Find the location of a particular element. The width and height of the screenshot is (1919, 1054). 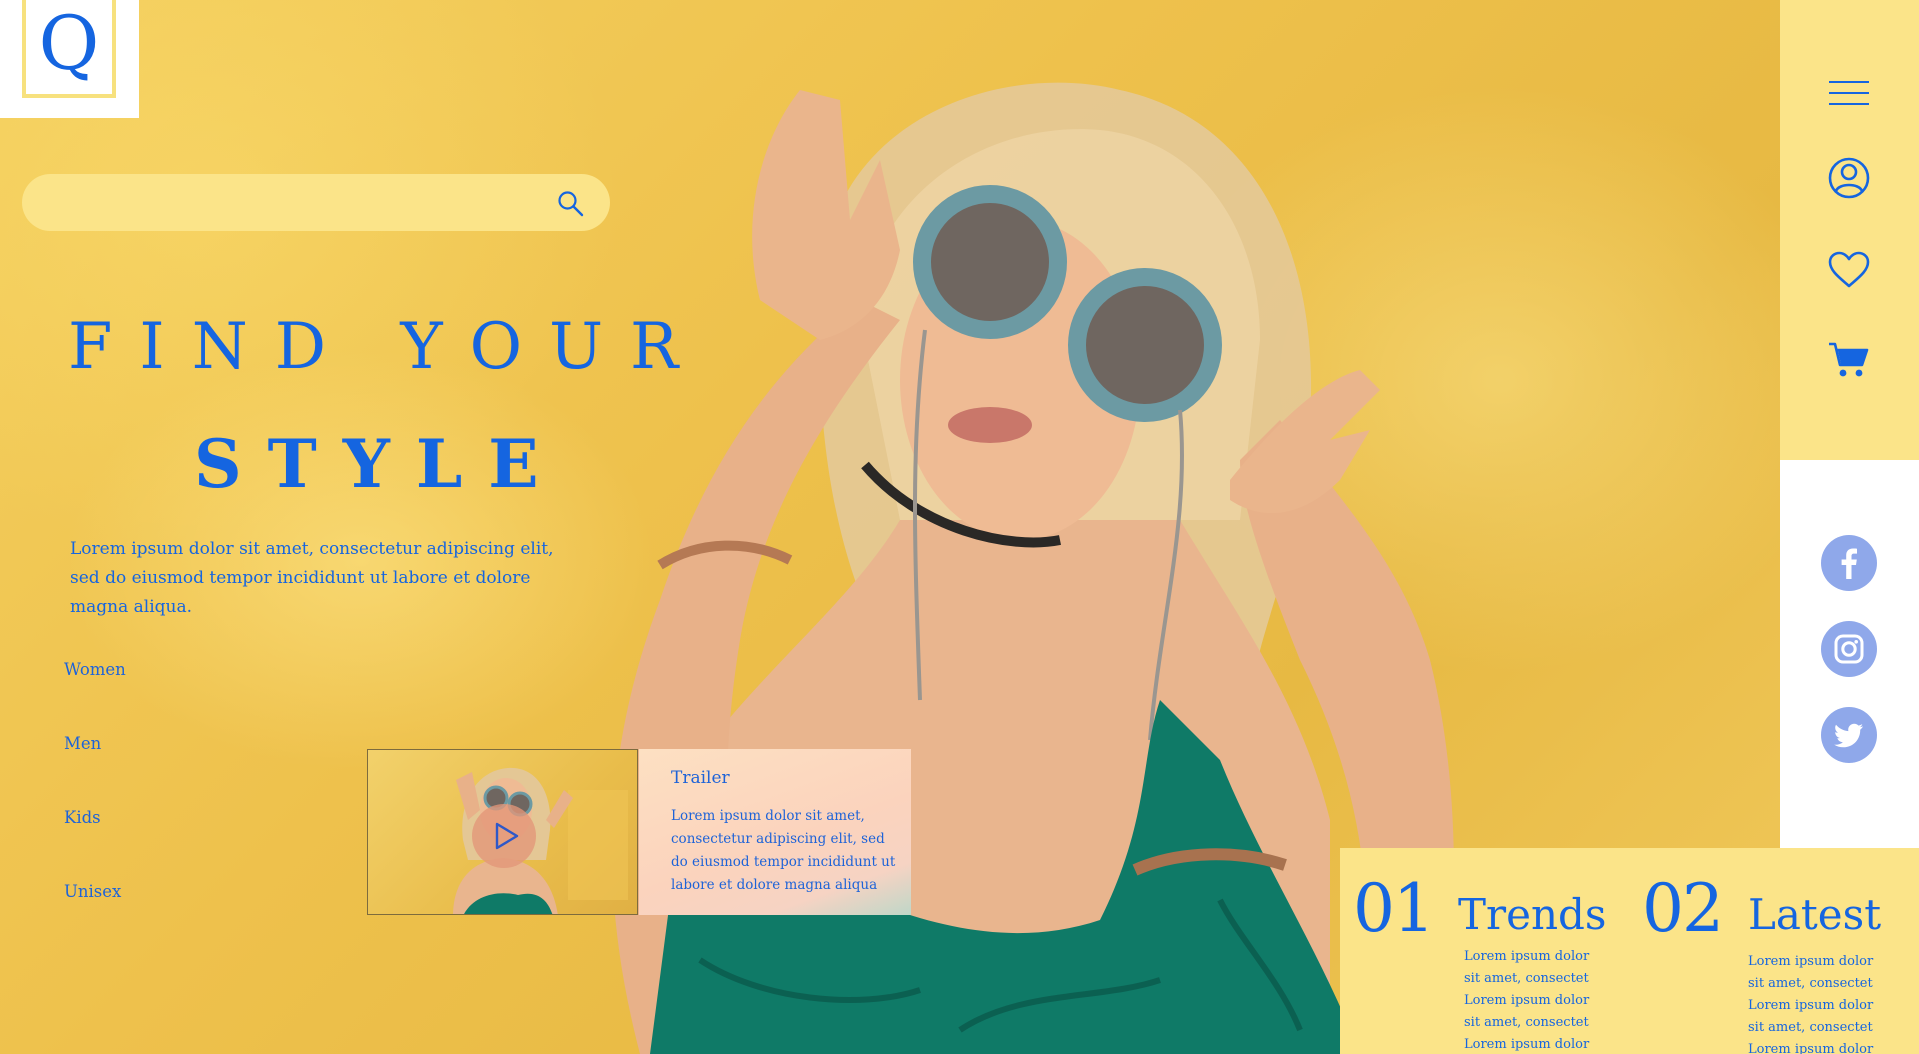

category-link-kids: Kids is located at coordinates (95, 845).